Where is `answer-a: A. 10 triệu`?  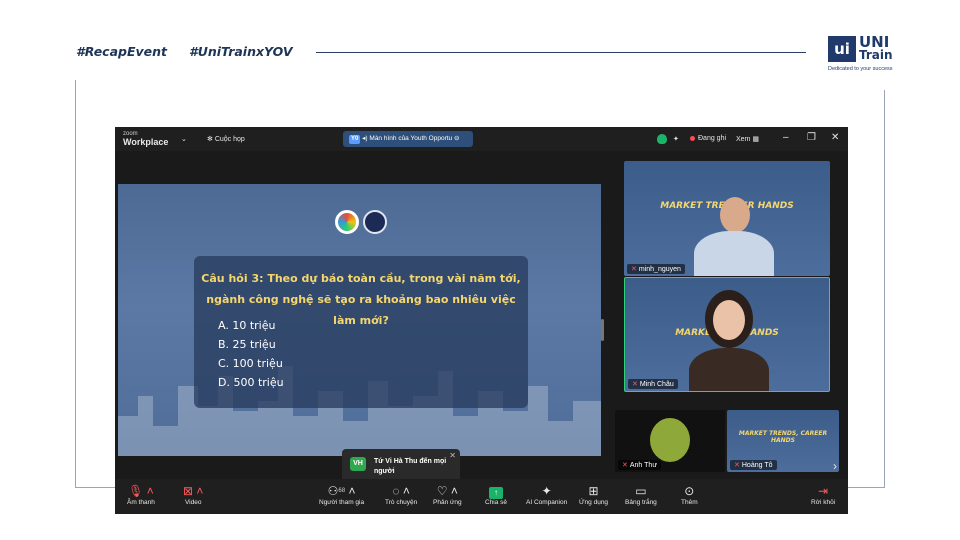 answer-a: A. 10 triệu is located at coordinates (247, 325).